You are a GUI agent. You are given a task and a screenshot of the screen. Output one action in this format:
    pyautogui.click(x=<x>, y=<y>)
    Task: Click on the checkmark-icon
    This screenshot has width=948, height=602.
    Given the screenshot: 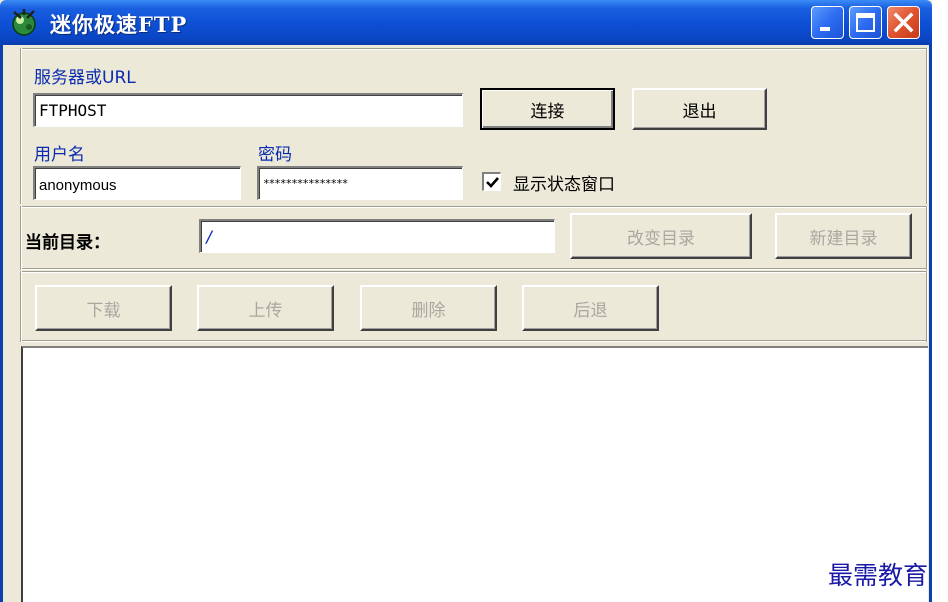 What is the action you would take?
    pyautogui.click(x=492, y=182)
    